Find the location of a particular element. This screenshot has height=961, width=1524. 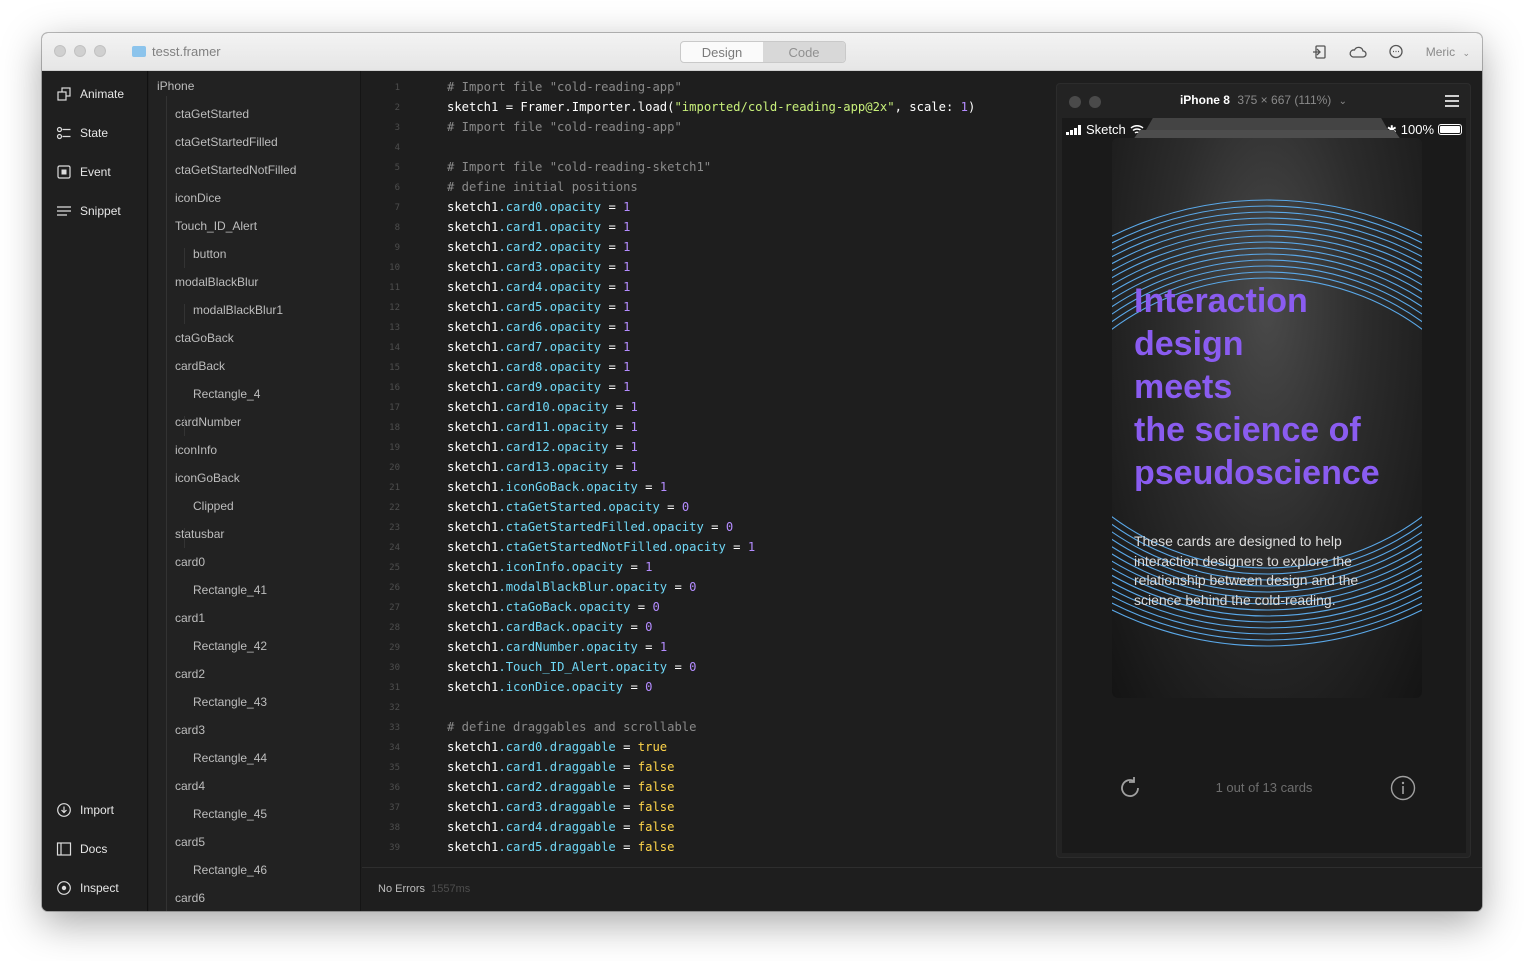

preview-icon is located at coordinates (1320, 52).